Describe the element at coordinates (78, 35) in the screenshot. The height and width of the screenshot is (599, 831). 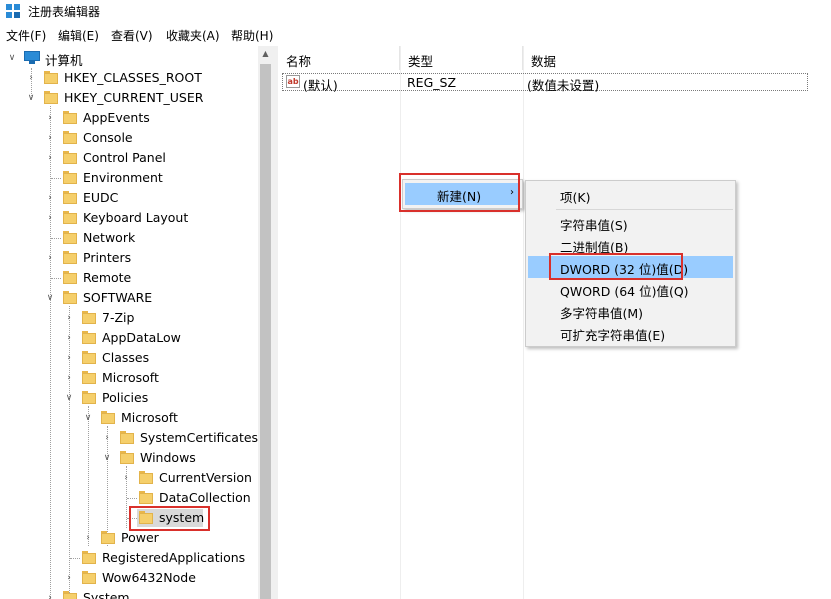
I see `menu-edit: 编辑(E)` at that location.